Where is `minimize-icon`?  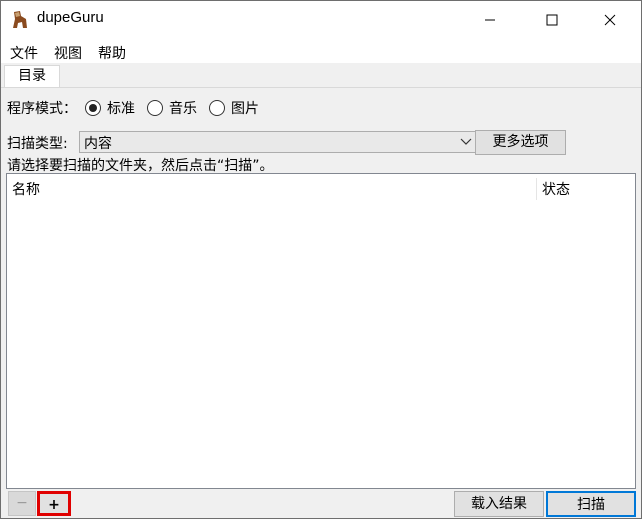 minimize-icon is located at coordinates (490, 20).